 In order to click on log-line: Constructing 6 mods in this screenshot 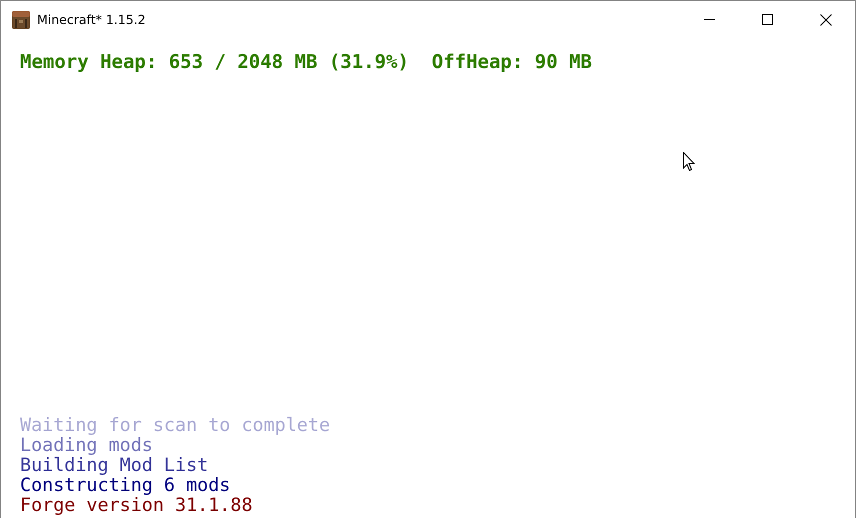, I will do `click(125, 486)`.